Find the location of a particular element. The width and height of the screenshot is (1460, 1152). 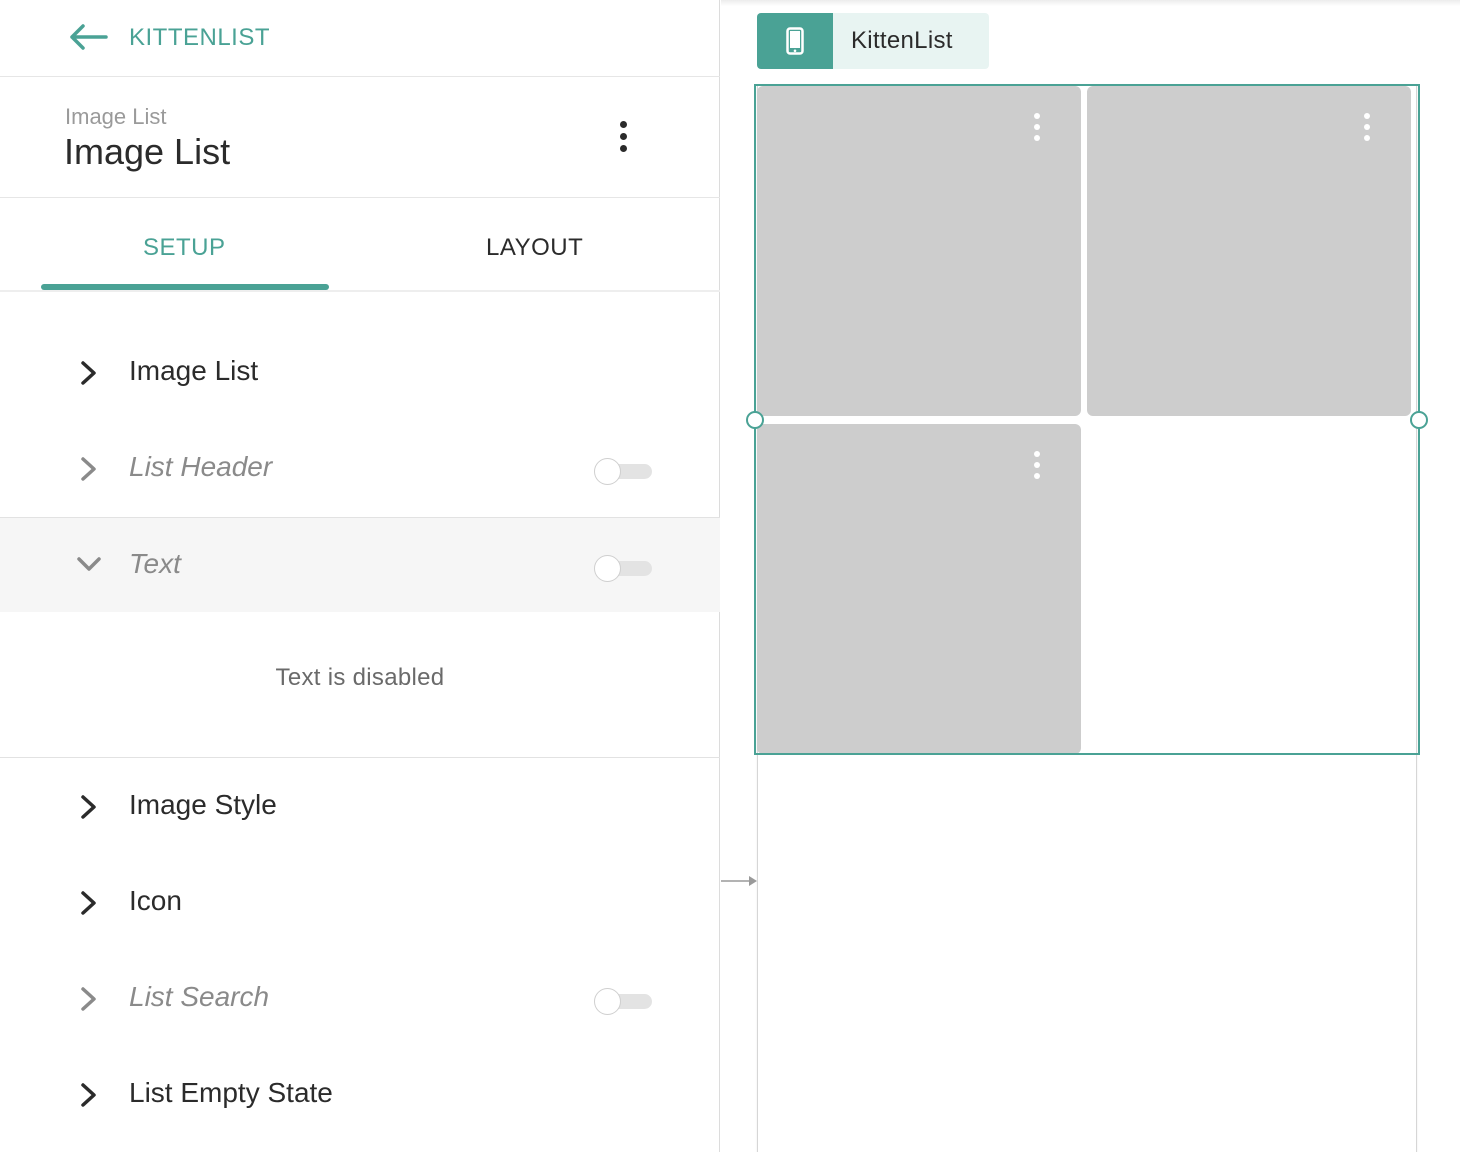

tab-layout: LAYOUT is located at coordinates (534, 248).